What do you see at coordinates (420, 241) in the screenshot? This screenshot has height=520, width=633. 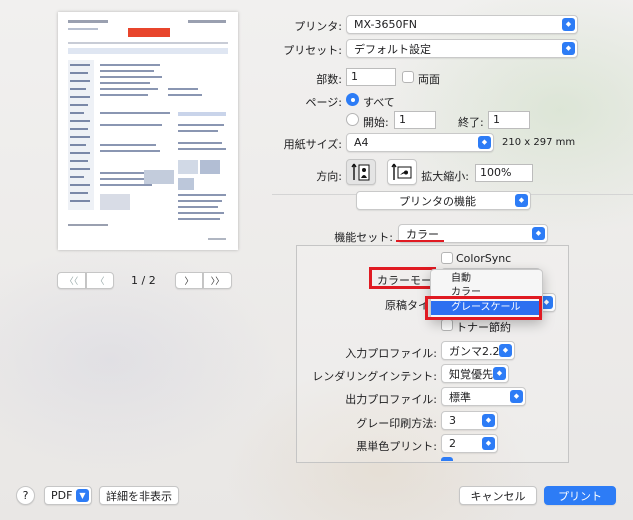 I see `feature-set-underline` at bounding box center [420, 241].